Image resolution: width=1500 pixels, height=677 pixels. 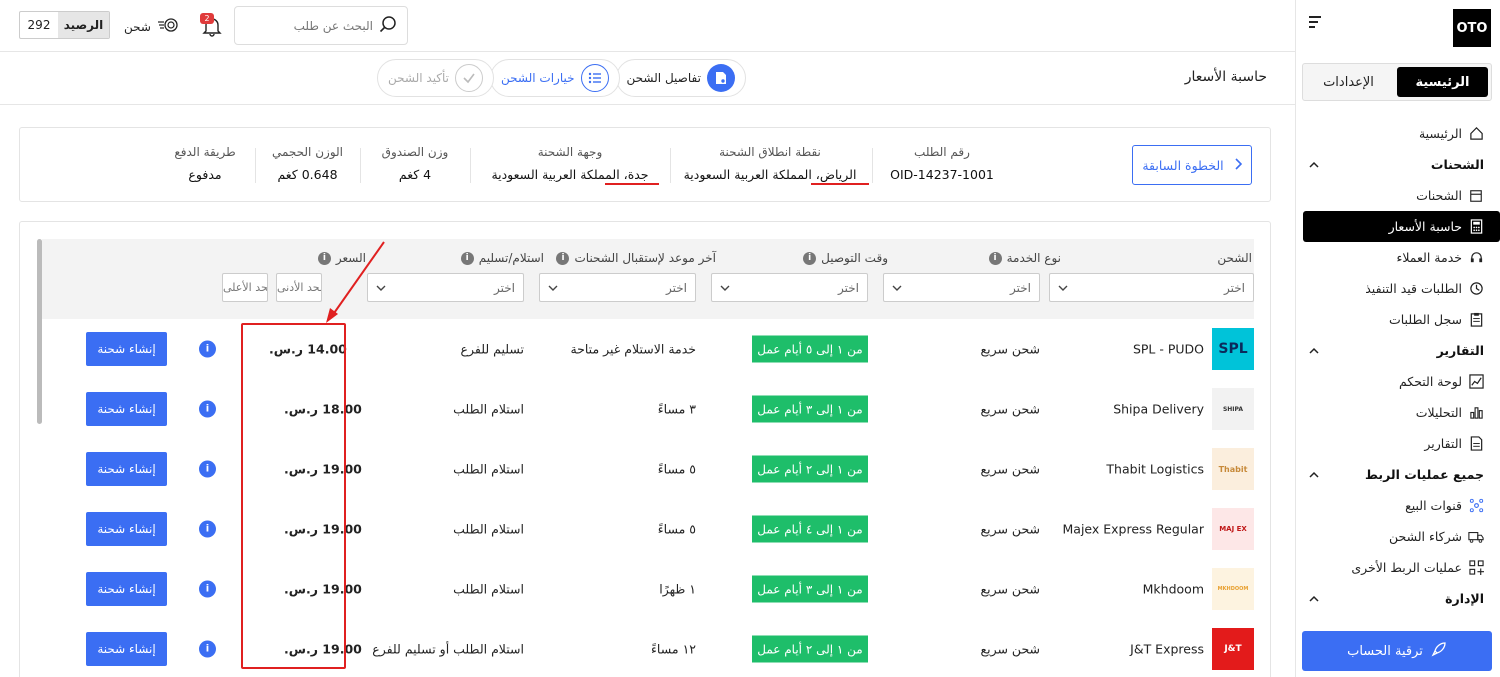 I want to click on sidebar-item-dashboard: لوحة التحكم, so click(x=1397, y=381).